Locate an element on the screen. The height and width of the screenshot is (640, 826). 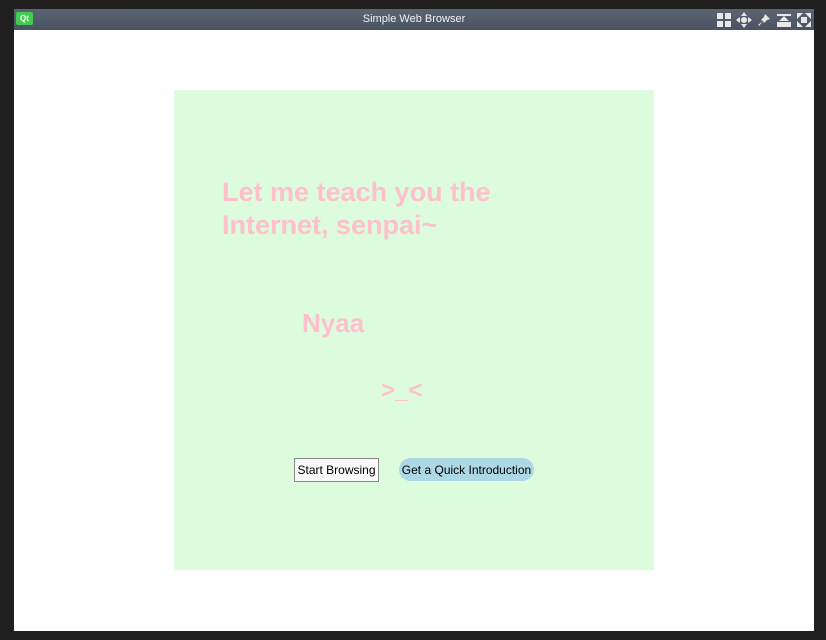
shade-icon is located at coordinates (784, 20).